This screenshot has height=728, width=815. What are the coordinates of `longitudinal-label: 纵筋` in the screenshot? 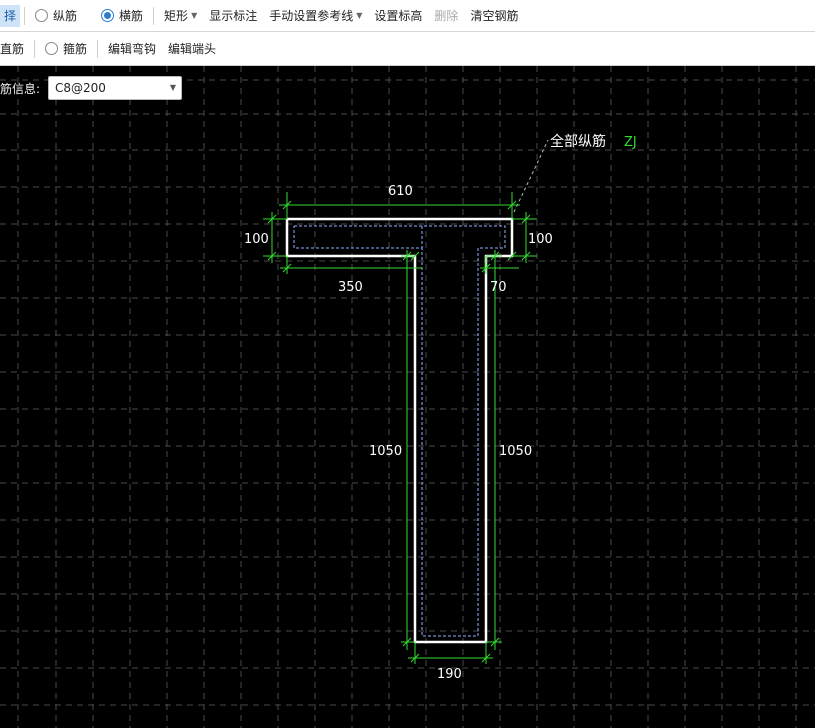 It's located at (65, 16).